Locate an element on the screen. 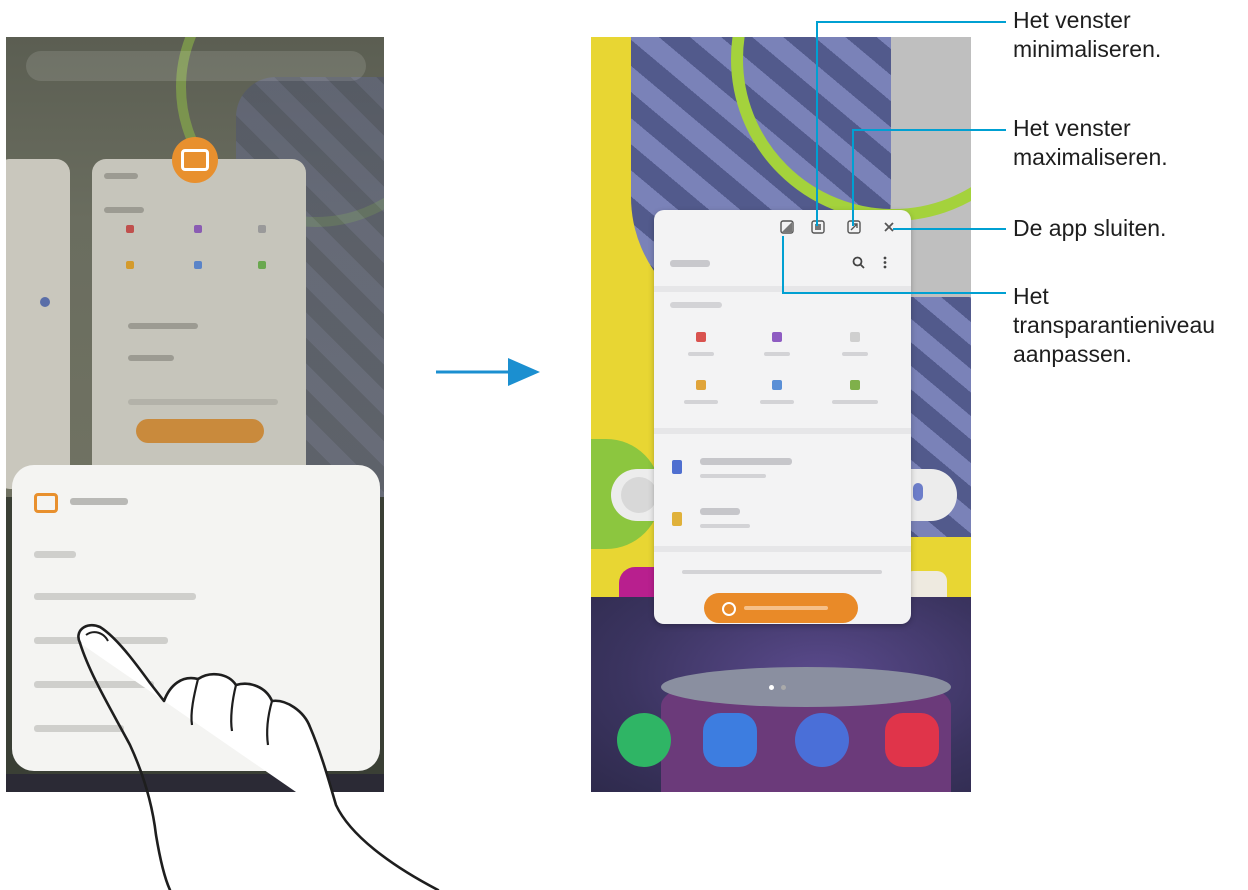  my-files-icon is located at coordinates (46, 503).